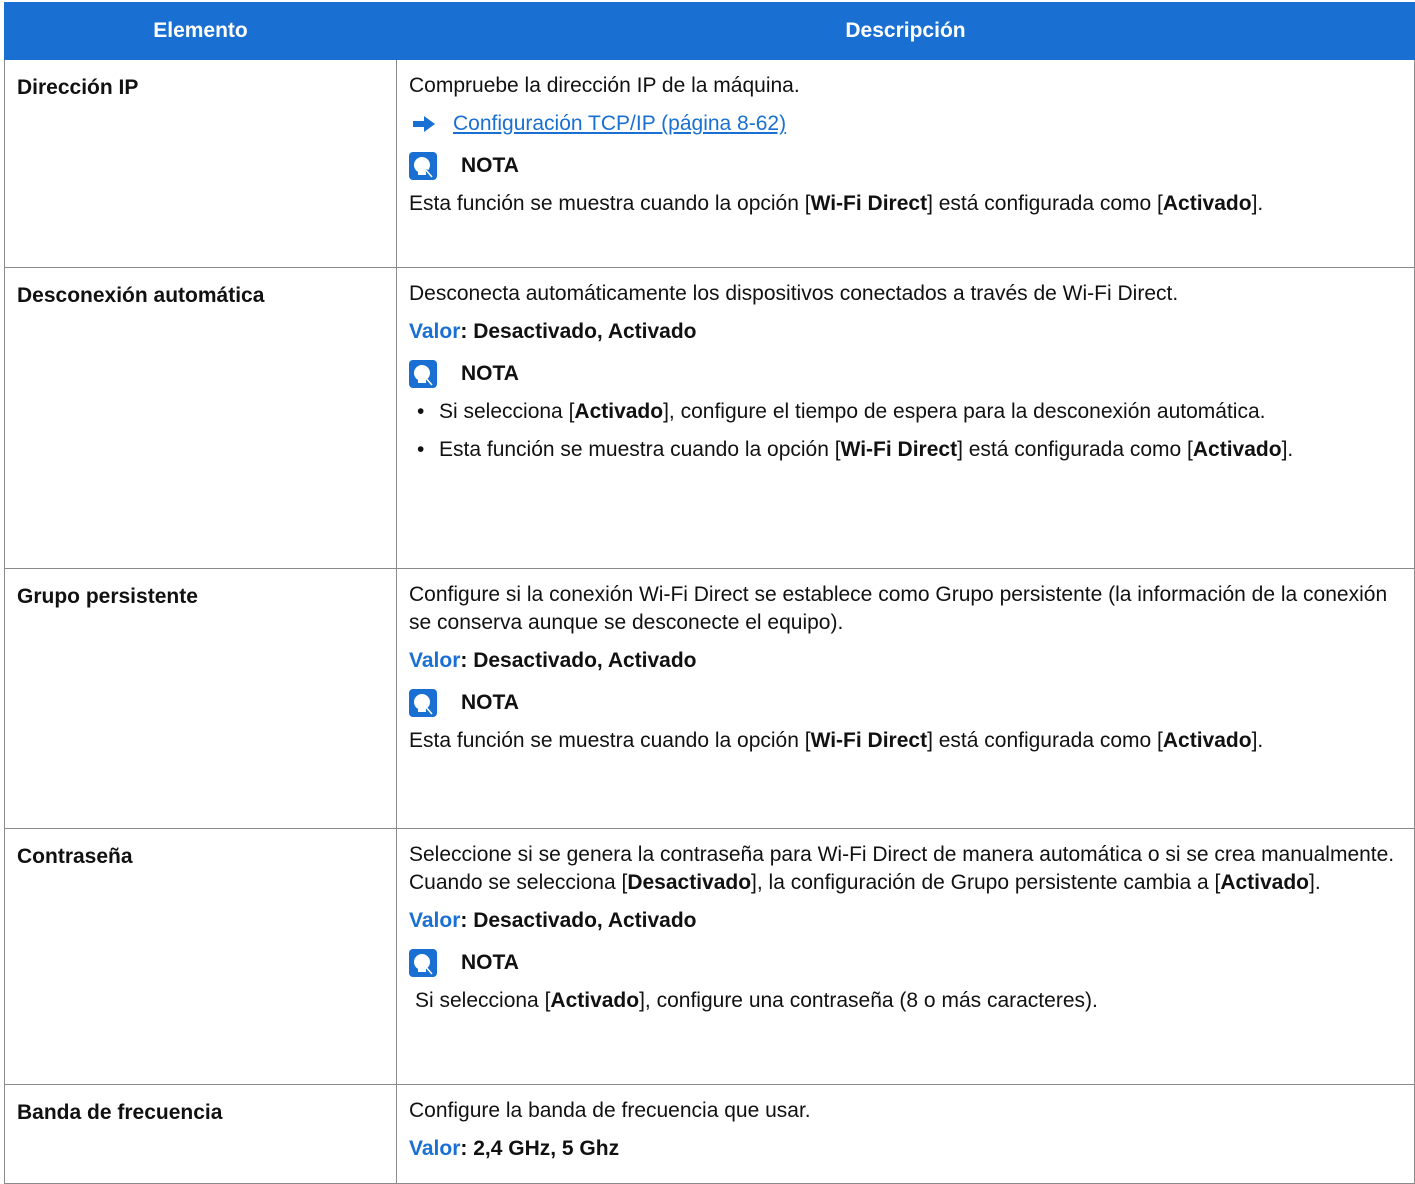  Describe the element at coordinates (200, 1134) in the screenshot. I see `item-name: Banda de frecuencia` at that location.